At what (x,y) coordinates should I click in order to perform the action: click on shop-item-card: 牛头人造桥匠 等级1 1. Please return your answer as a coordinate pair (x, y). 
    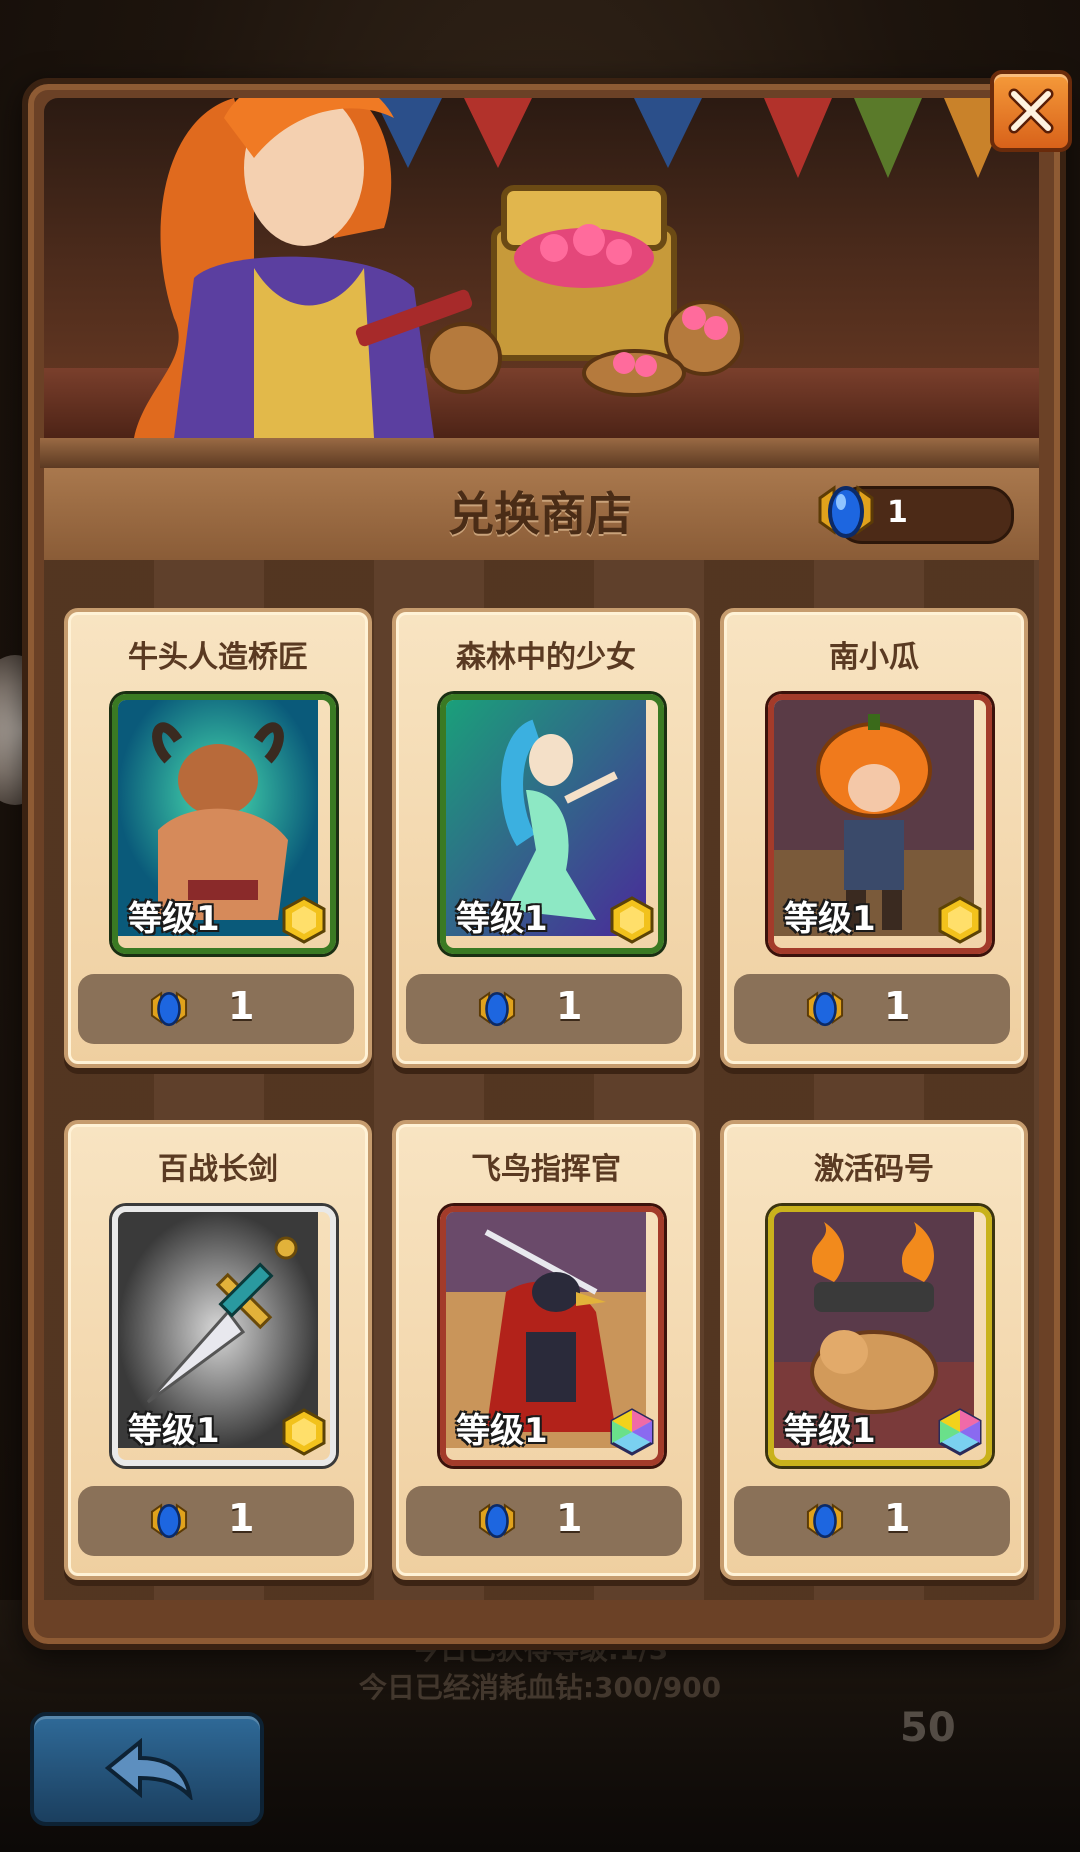
    Looking at the image, I should click on (218, 838).